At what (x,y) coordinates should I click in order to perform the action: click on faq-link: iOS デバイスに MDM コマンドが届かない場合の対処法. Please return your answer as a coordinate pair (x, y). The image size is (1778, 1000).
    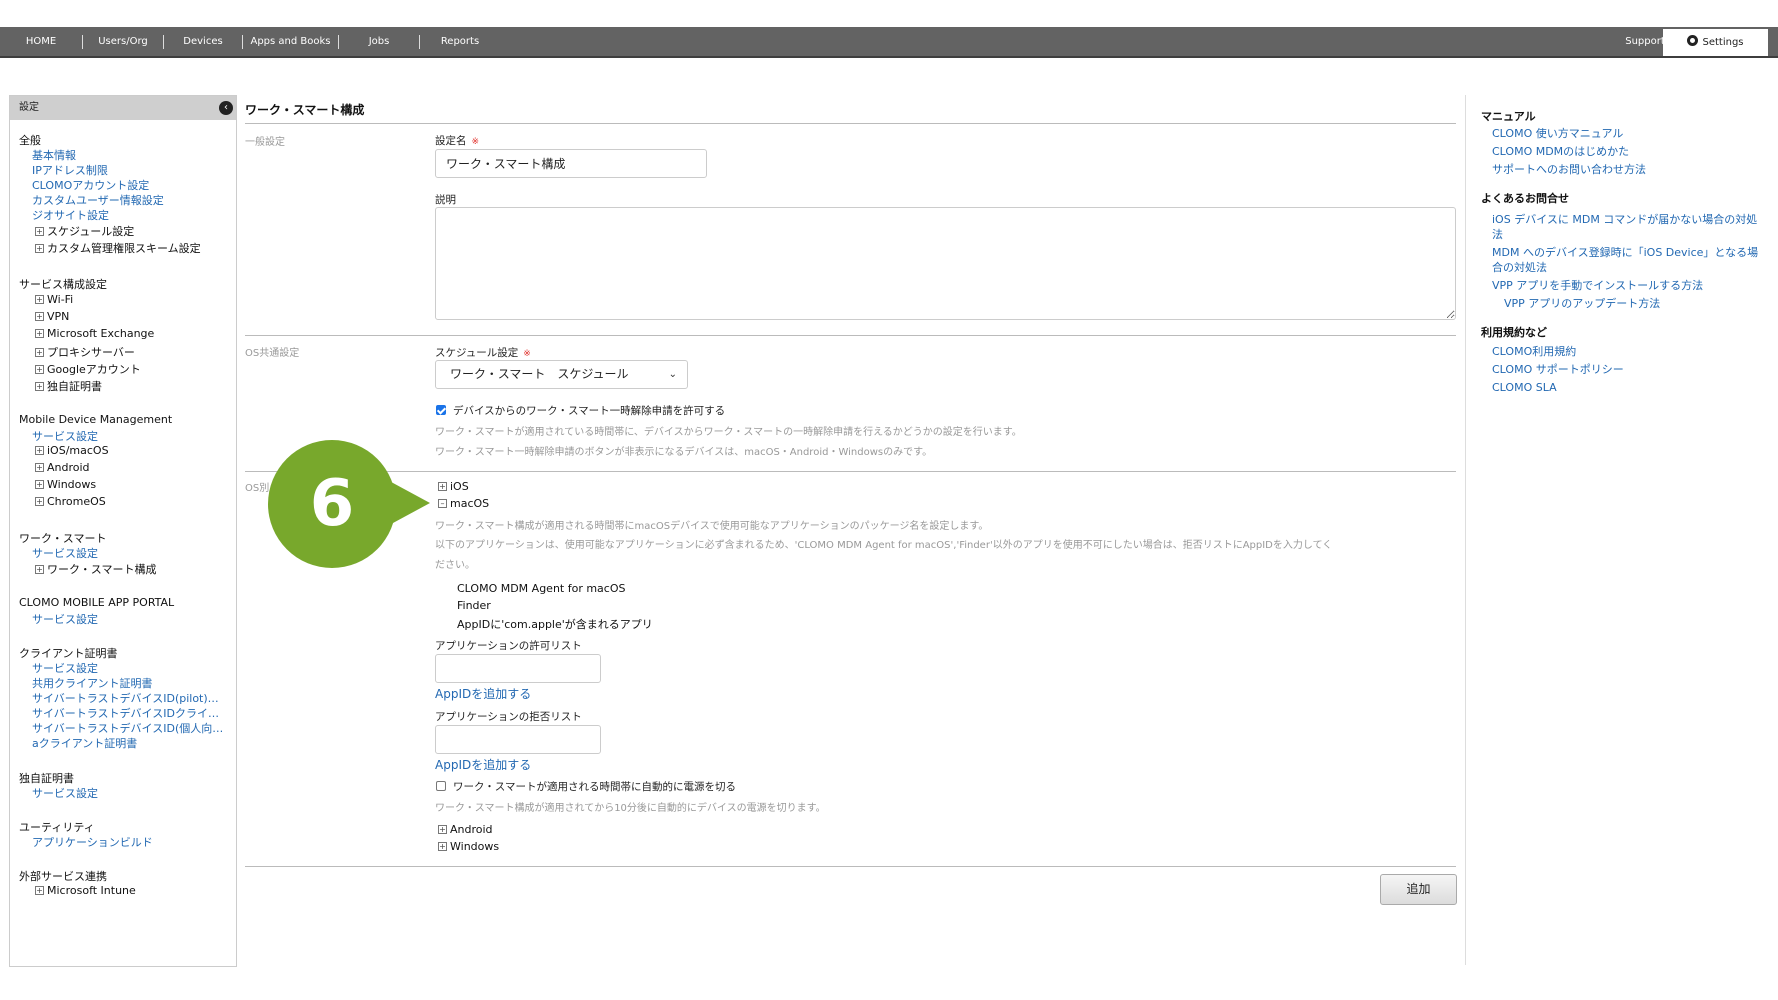
    Looking at the image, I should click on (1627, 227).